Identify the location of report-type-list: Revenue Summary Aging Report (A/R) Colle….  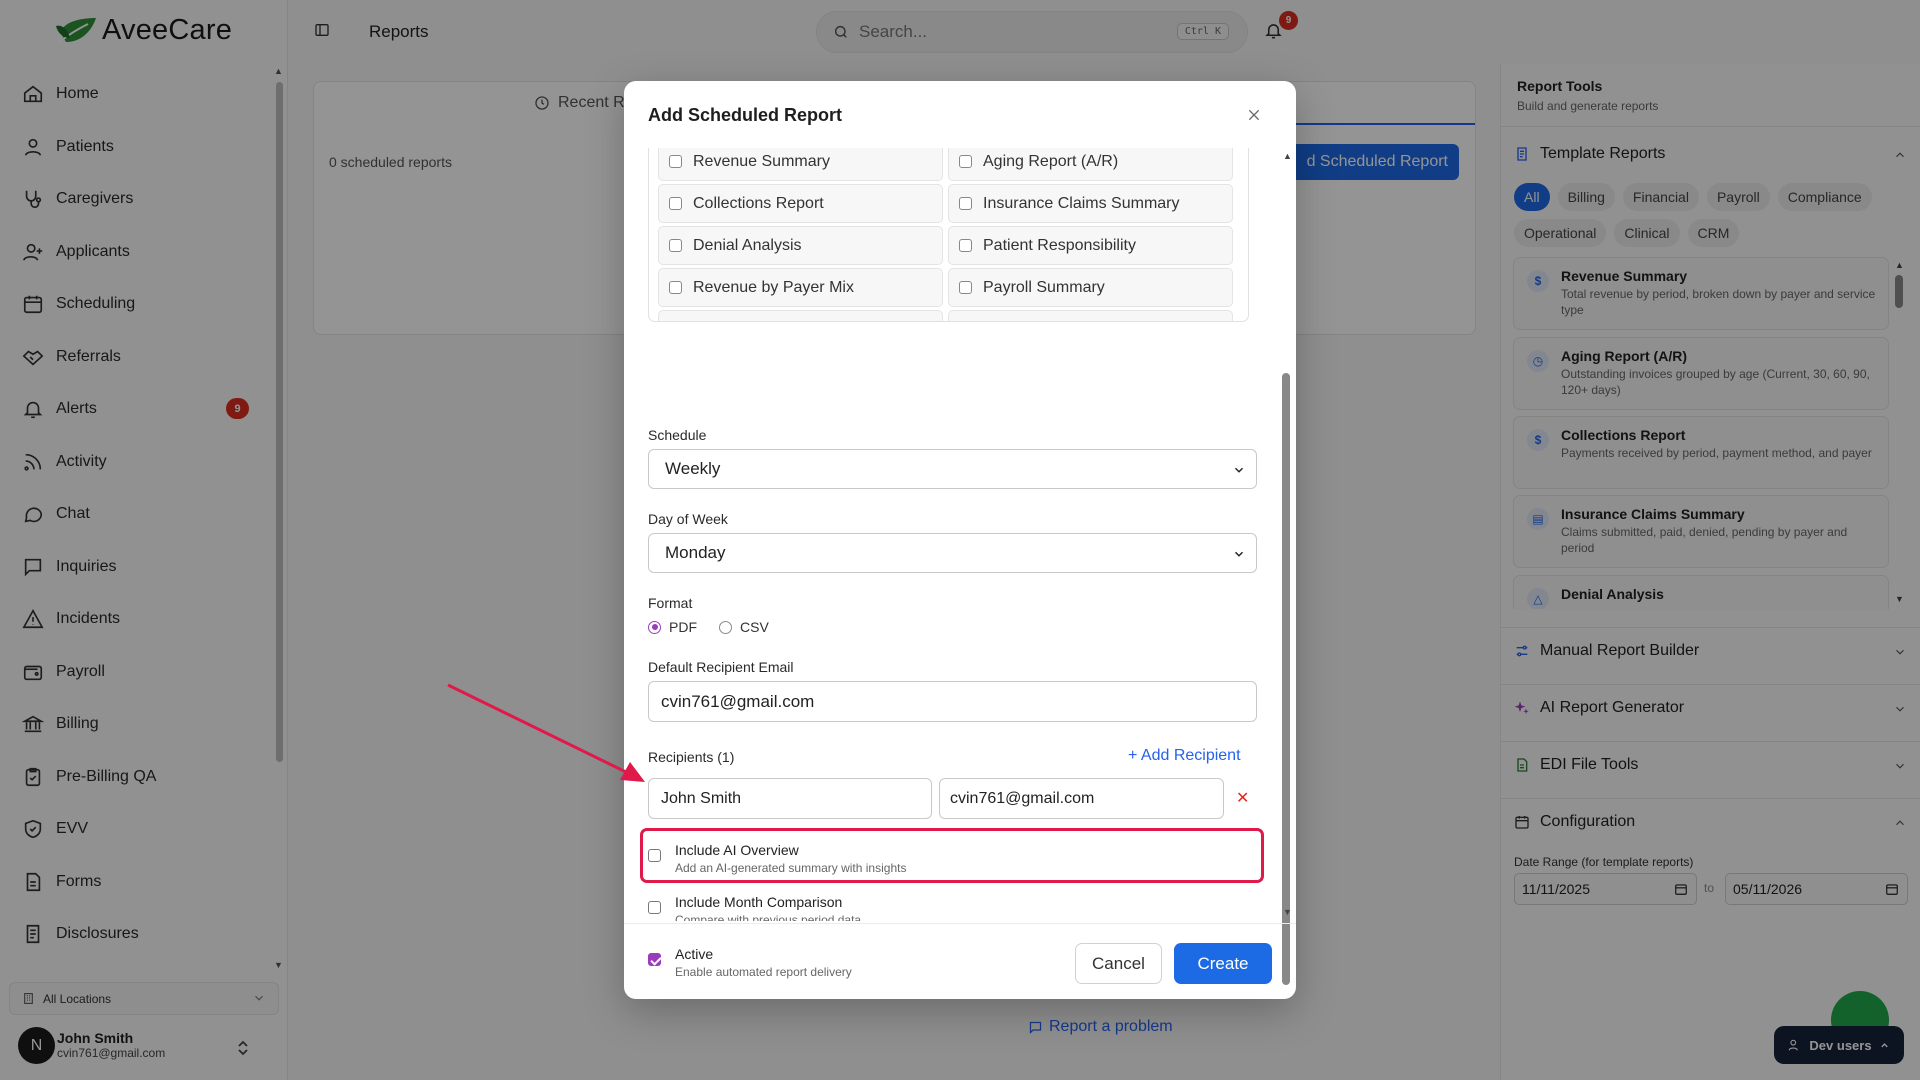
(948, 235).